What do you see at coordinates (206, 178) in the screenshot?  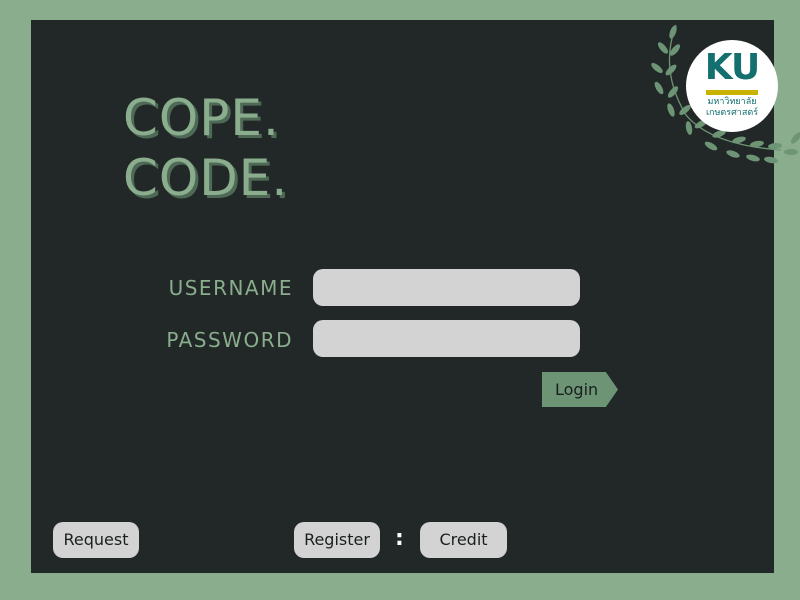 I see `title-line-2: CODE.` at bounding box center [206, 178].